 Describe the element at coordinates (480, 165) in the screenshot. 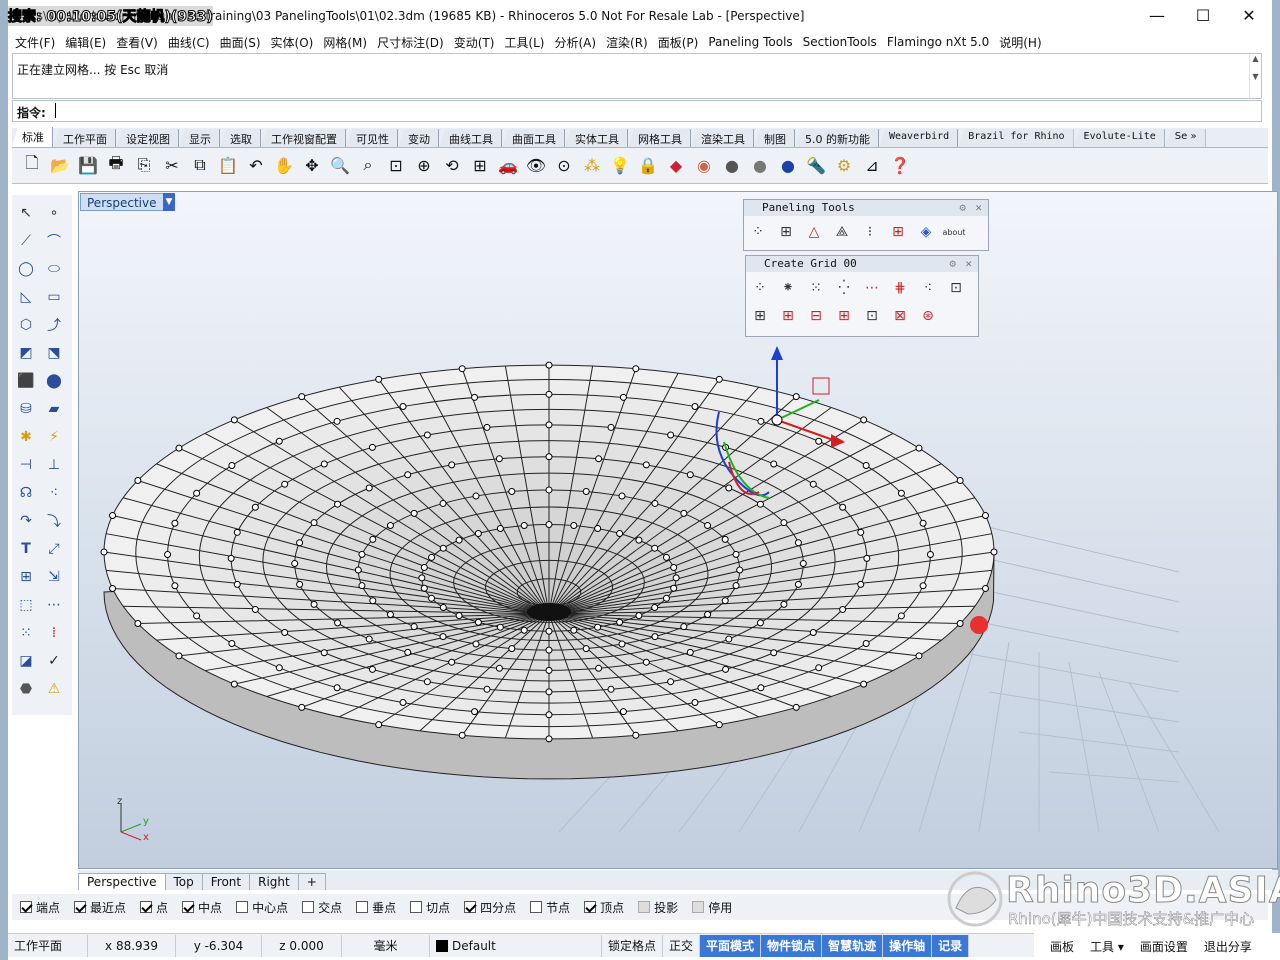

I see `four-viewports-icon: ⊞` at that location.